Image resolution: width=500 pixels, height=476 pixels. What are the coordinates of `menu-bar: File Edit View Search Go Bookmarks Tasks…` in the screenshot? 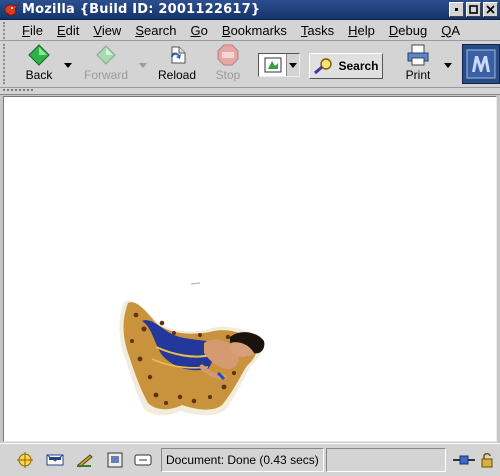 It's located at (250, 30).